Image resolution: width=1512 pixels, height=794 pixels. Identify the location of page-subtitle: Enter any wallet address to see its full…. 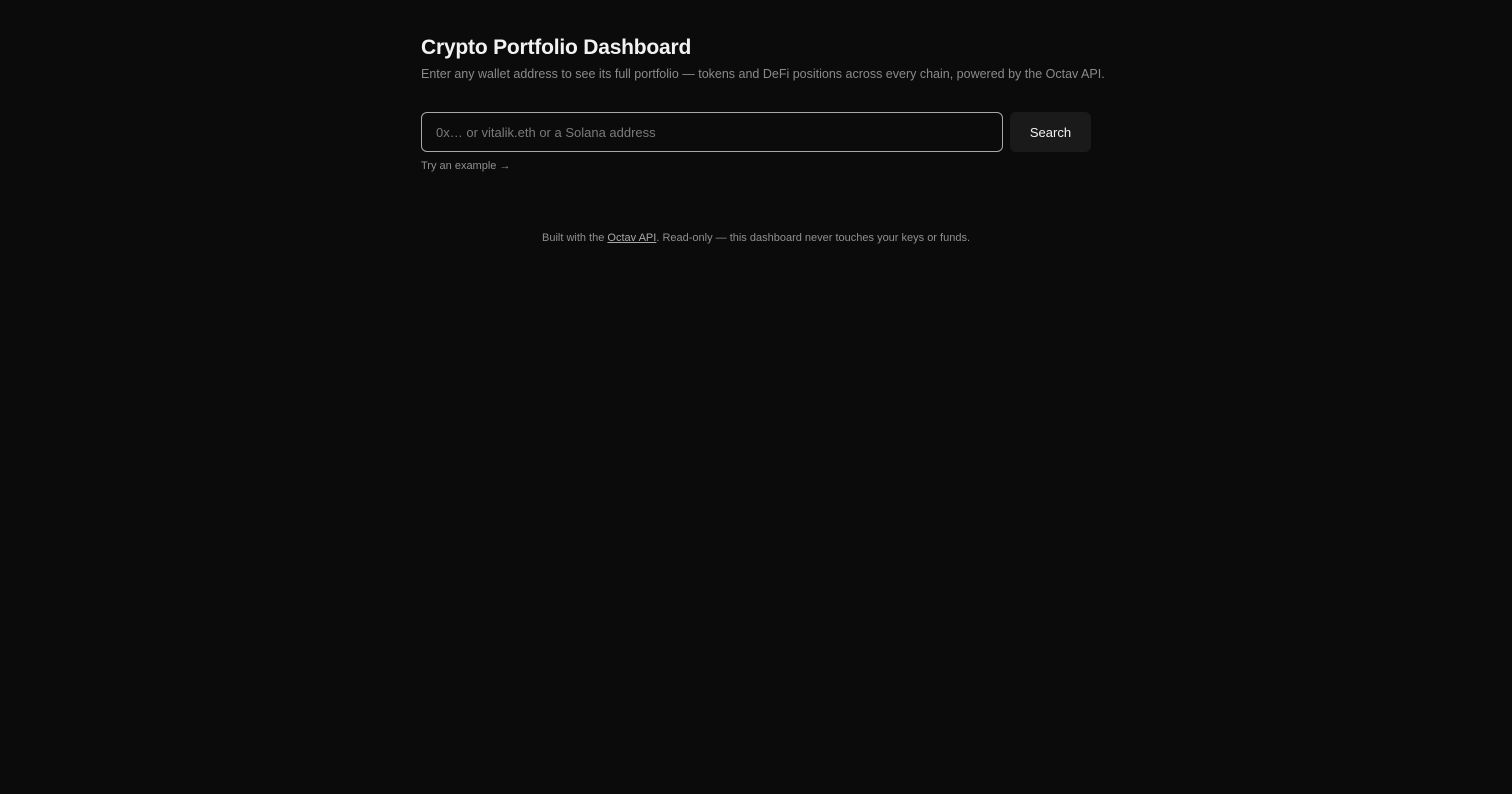
(763, 74).